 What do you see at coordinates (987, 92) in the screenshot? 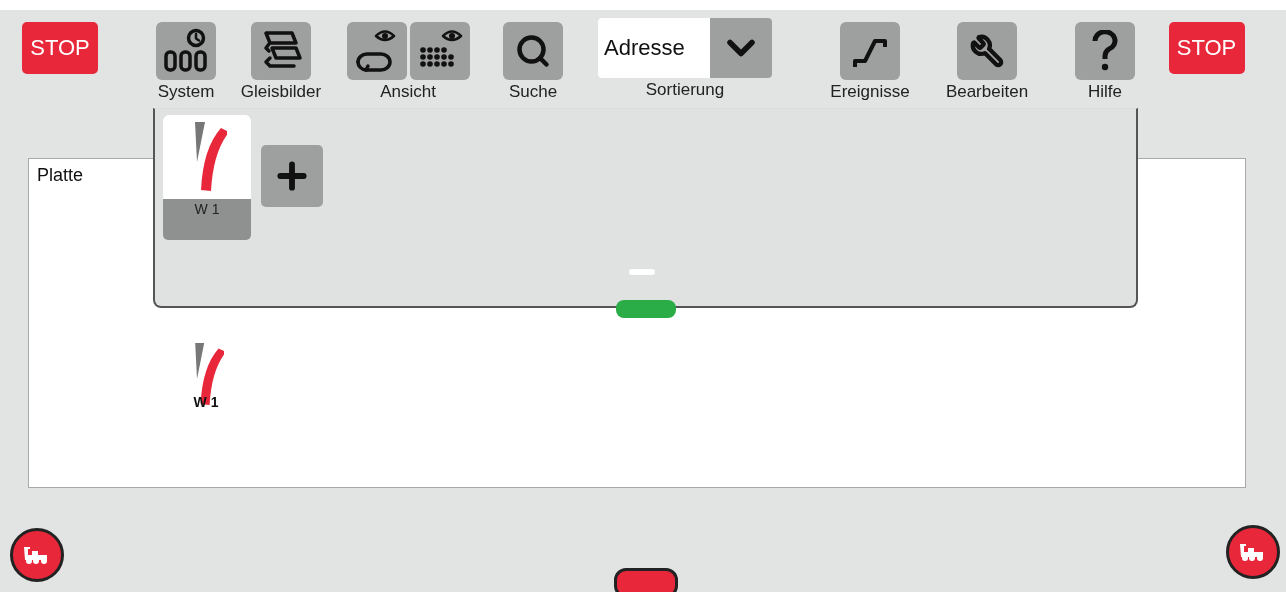
I see `toolbar-label: Bearbeiten` at bounding box center [987, 92].